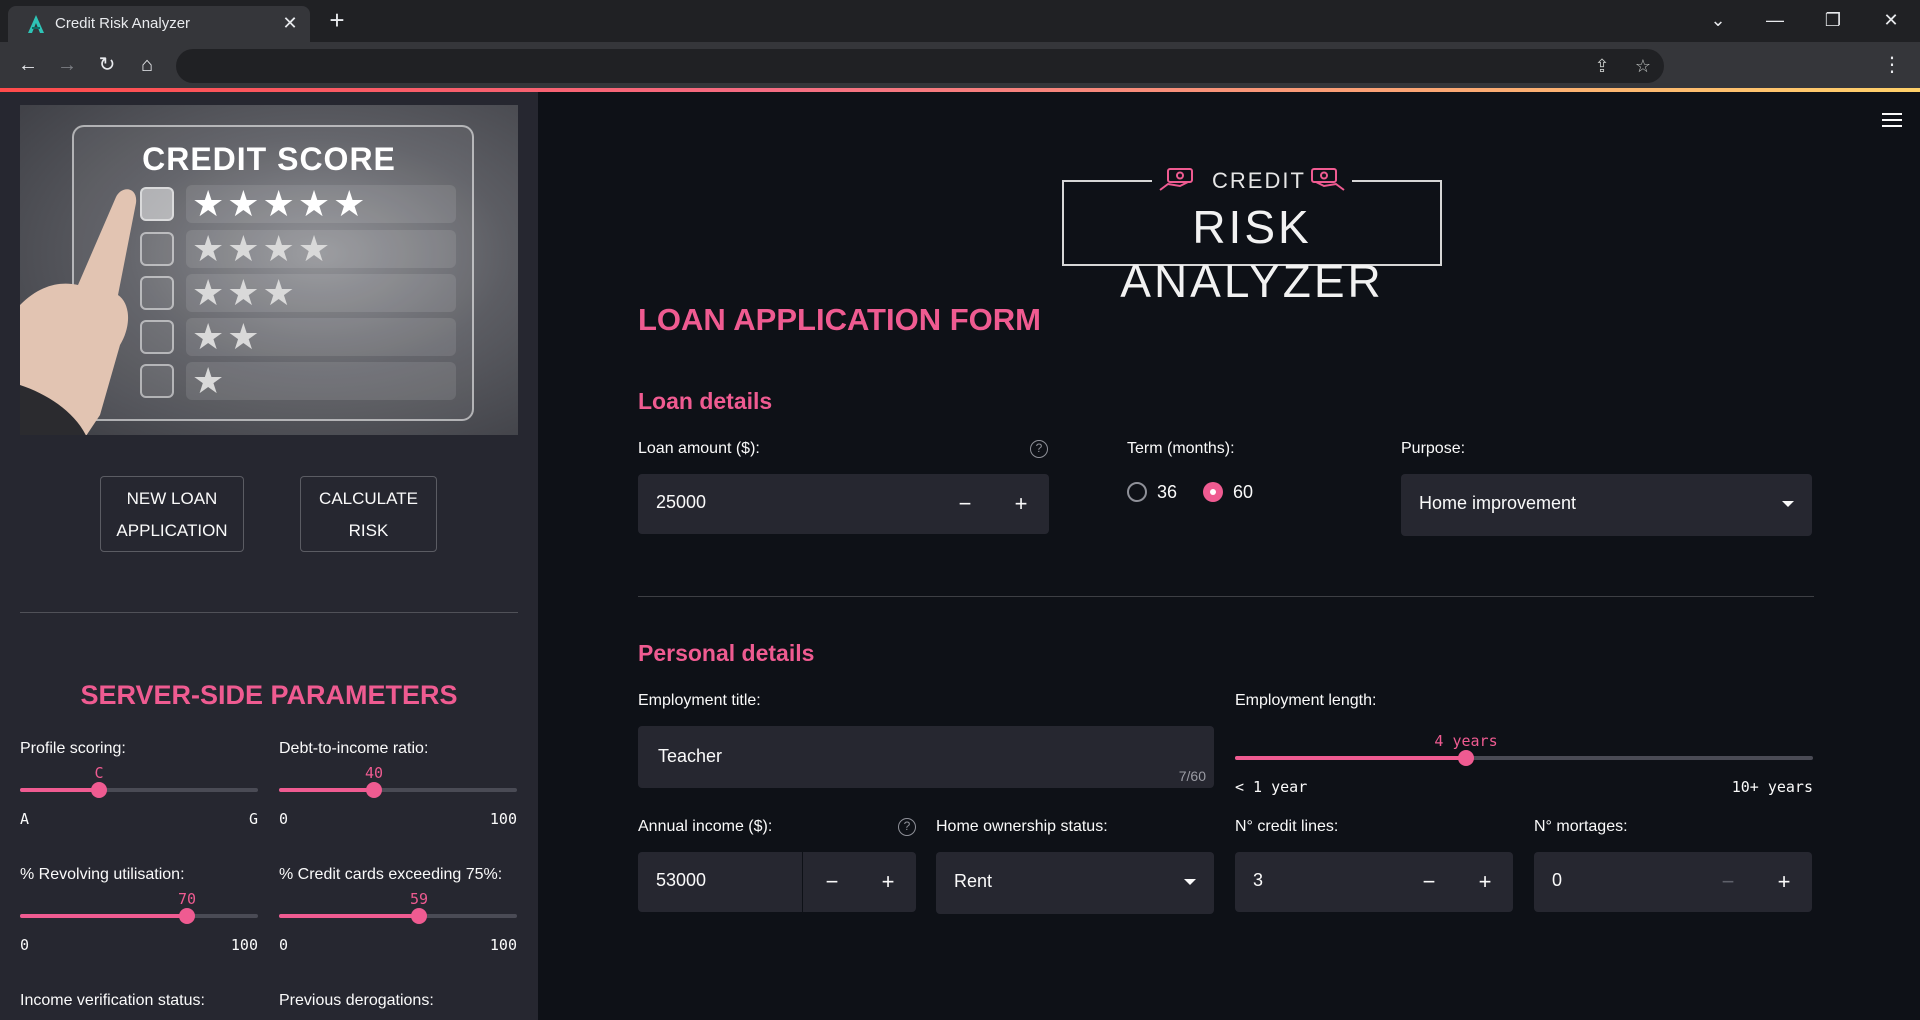 This screenshot has width=1920, height=1020. Describe the element at coordinates (1374, 882) in the screenshot. I see `credit-lines-input: 3 − +` at that location.